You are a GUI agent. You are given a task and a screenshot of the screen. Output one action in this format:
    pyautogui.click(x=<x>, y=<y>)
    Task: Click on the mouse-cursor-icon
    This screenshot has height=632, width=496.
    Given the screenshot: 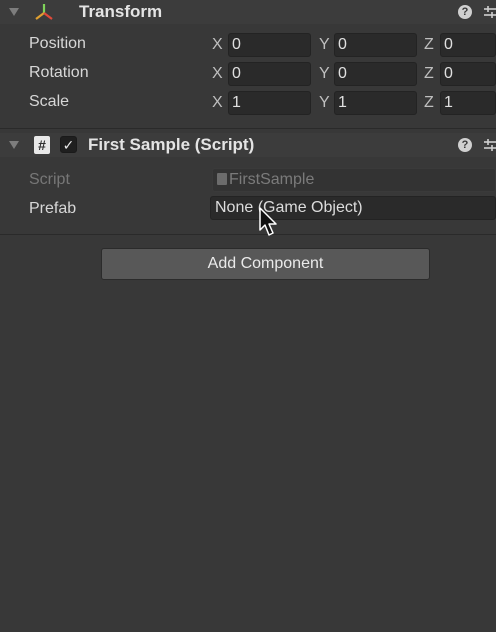 What is the action you would take?
    pyautogui.click(x=268, y=221)
    